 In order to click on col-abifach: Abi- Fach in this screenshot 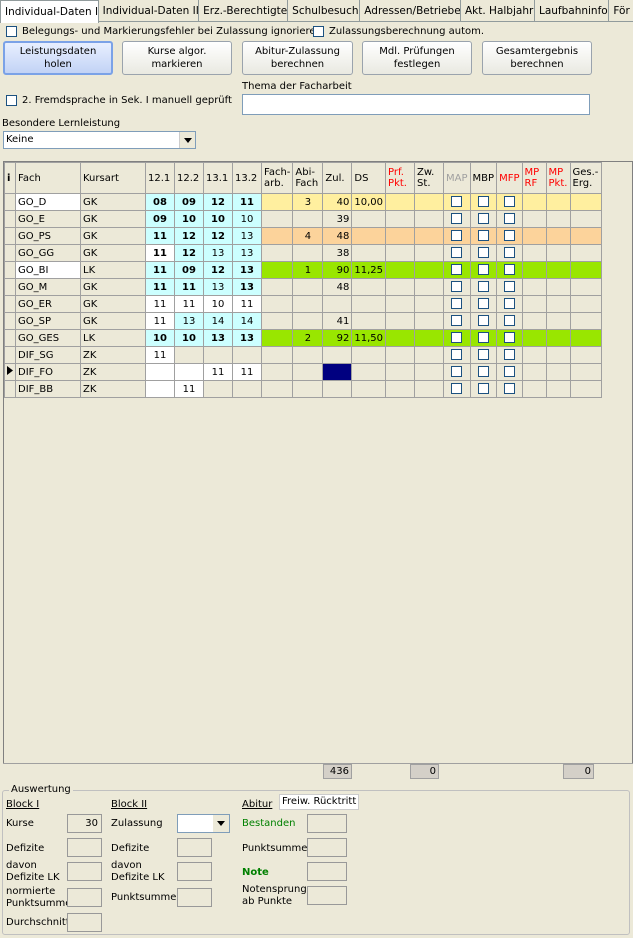, I will do `click(308, 178)`.